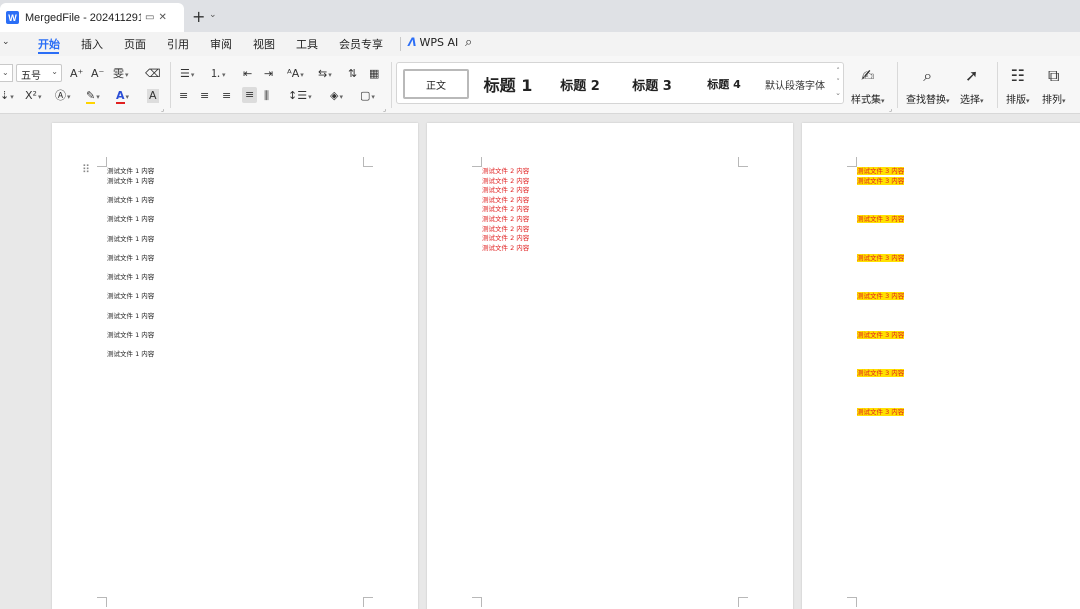 This screenshot has width=1080, height=609. I want to click on text-effect-icon: ⇣▾, so click(7, 96).